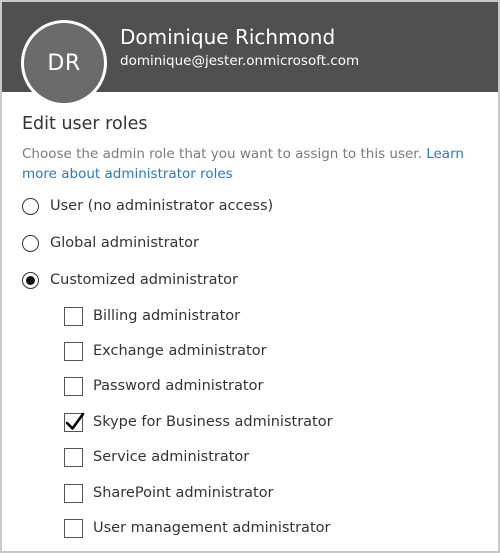  What do you see at coordinates (240, 61) in the screenshot?
I see `user-email: dominique@jester.onmicrosoft.com` at bounding box center [240, 61].